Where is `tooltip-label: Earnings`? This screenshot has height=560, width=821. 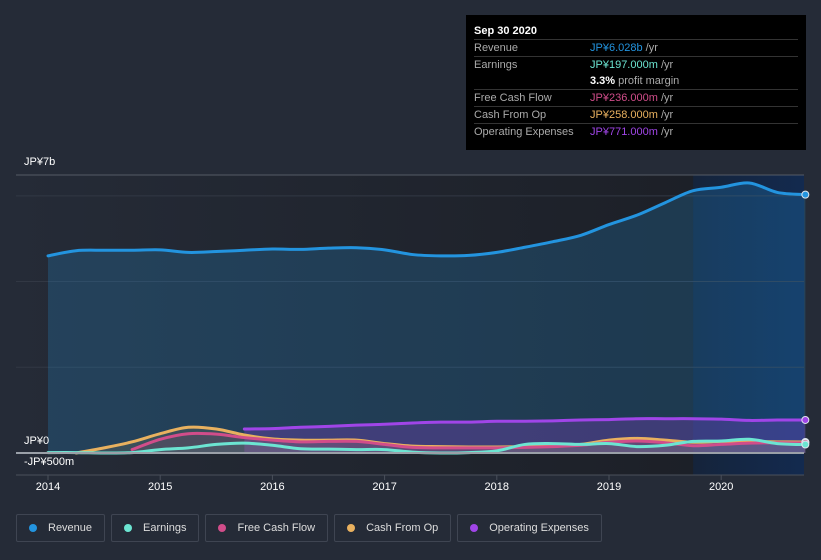 tooltip-label: Earnings is located at coordinates (496, 65).